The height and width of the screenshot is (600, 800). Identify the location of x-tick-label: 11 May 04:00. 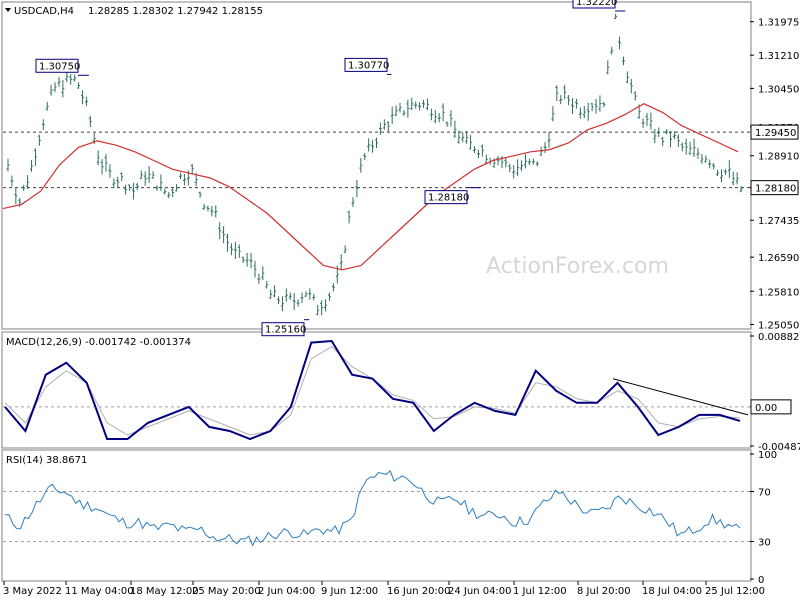
(99, 591).